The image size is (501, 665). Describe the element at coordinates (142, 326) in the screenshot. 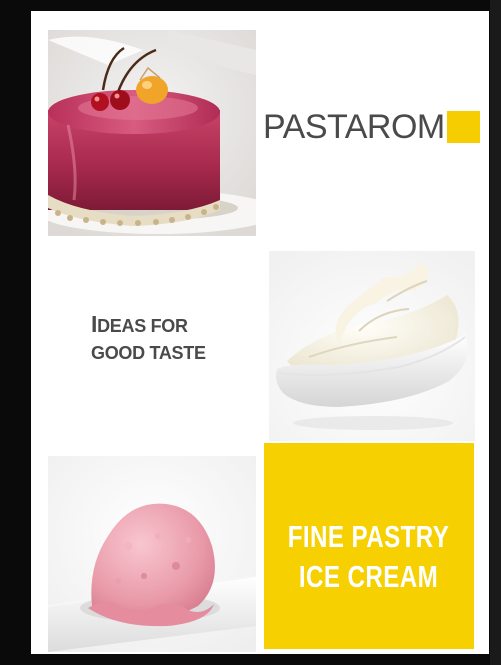

I see `tagline-line-1-rest: DEAS FOR` at that location.